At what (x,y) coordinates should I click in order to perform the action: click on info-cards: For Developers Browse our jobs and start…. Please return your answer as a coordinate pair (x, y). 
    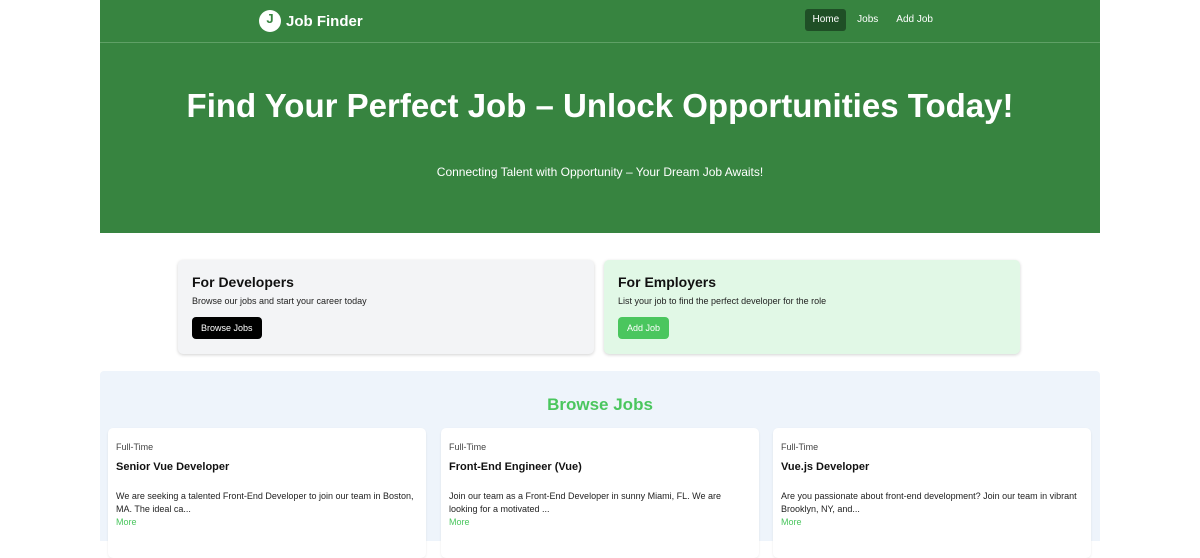
    Looking at the image, I should click on (599, 307).